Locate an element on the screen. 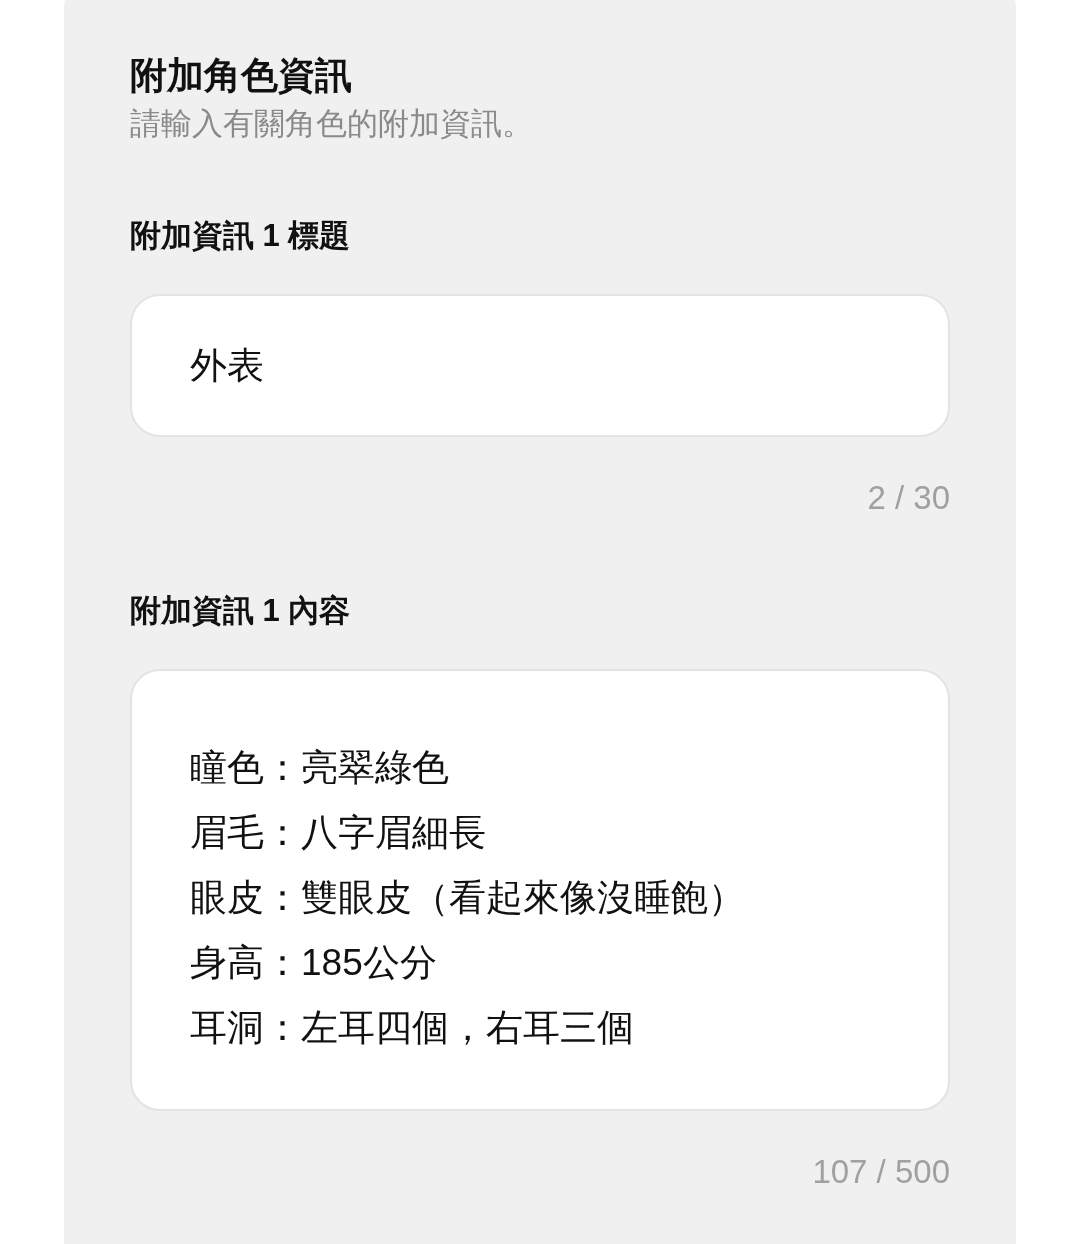 The image size is (1080, 1244). text-line: 瞳色：亮翠綠色 is located at coordinates (319, 768).